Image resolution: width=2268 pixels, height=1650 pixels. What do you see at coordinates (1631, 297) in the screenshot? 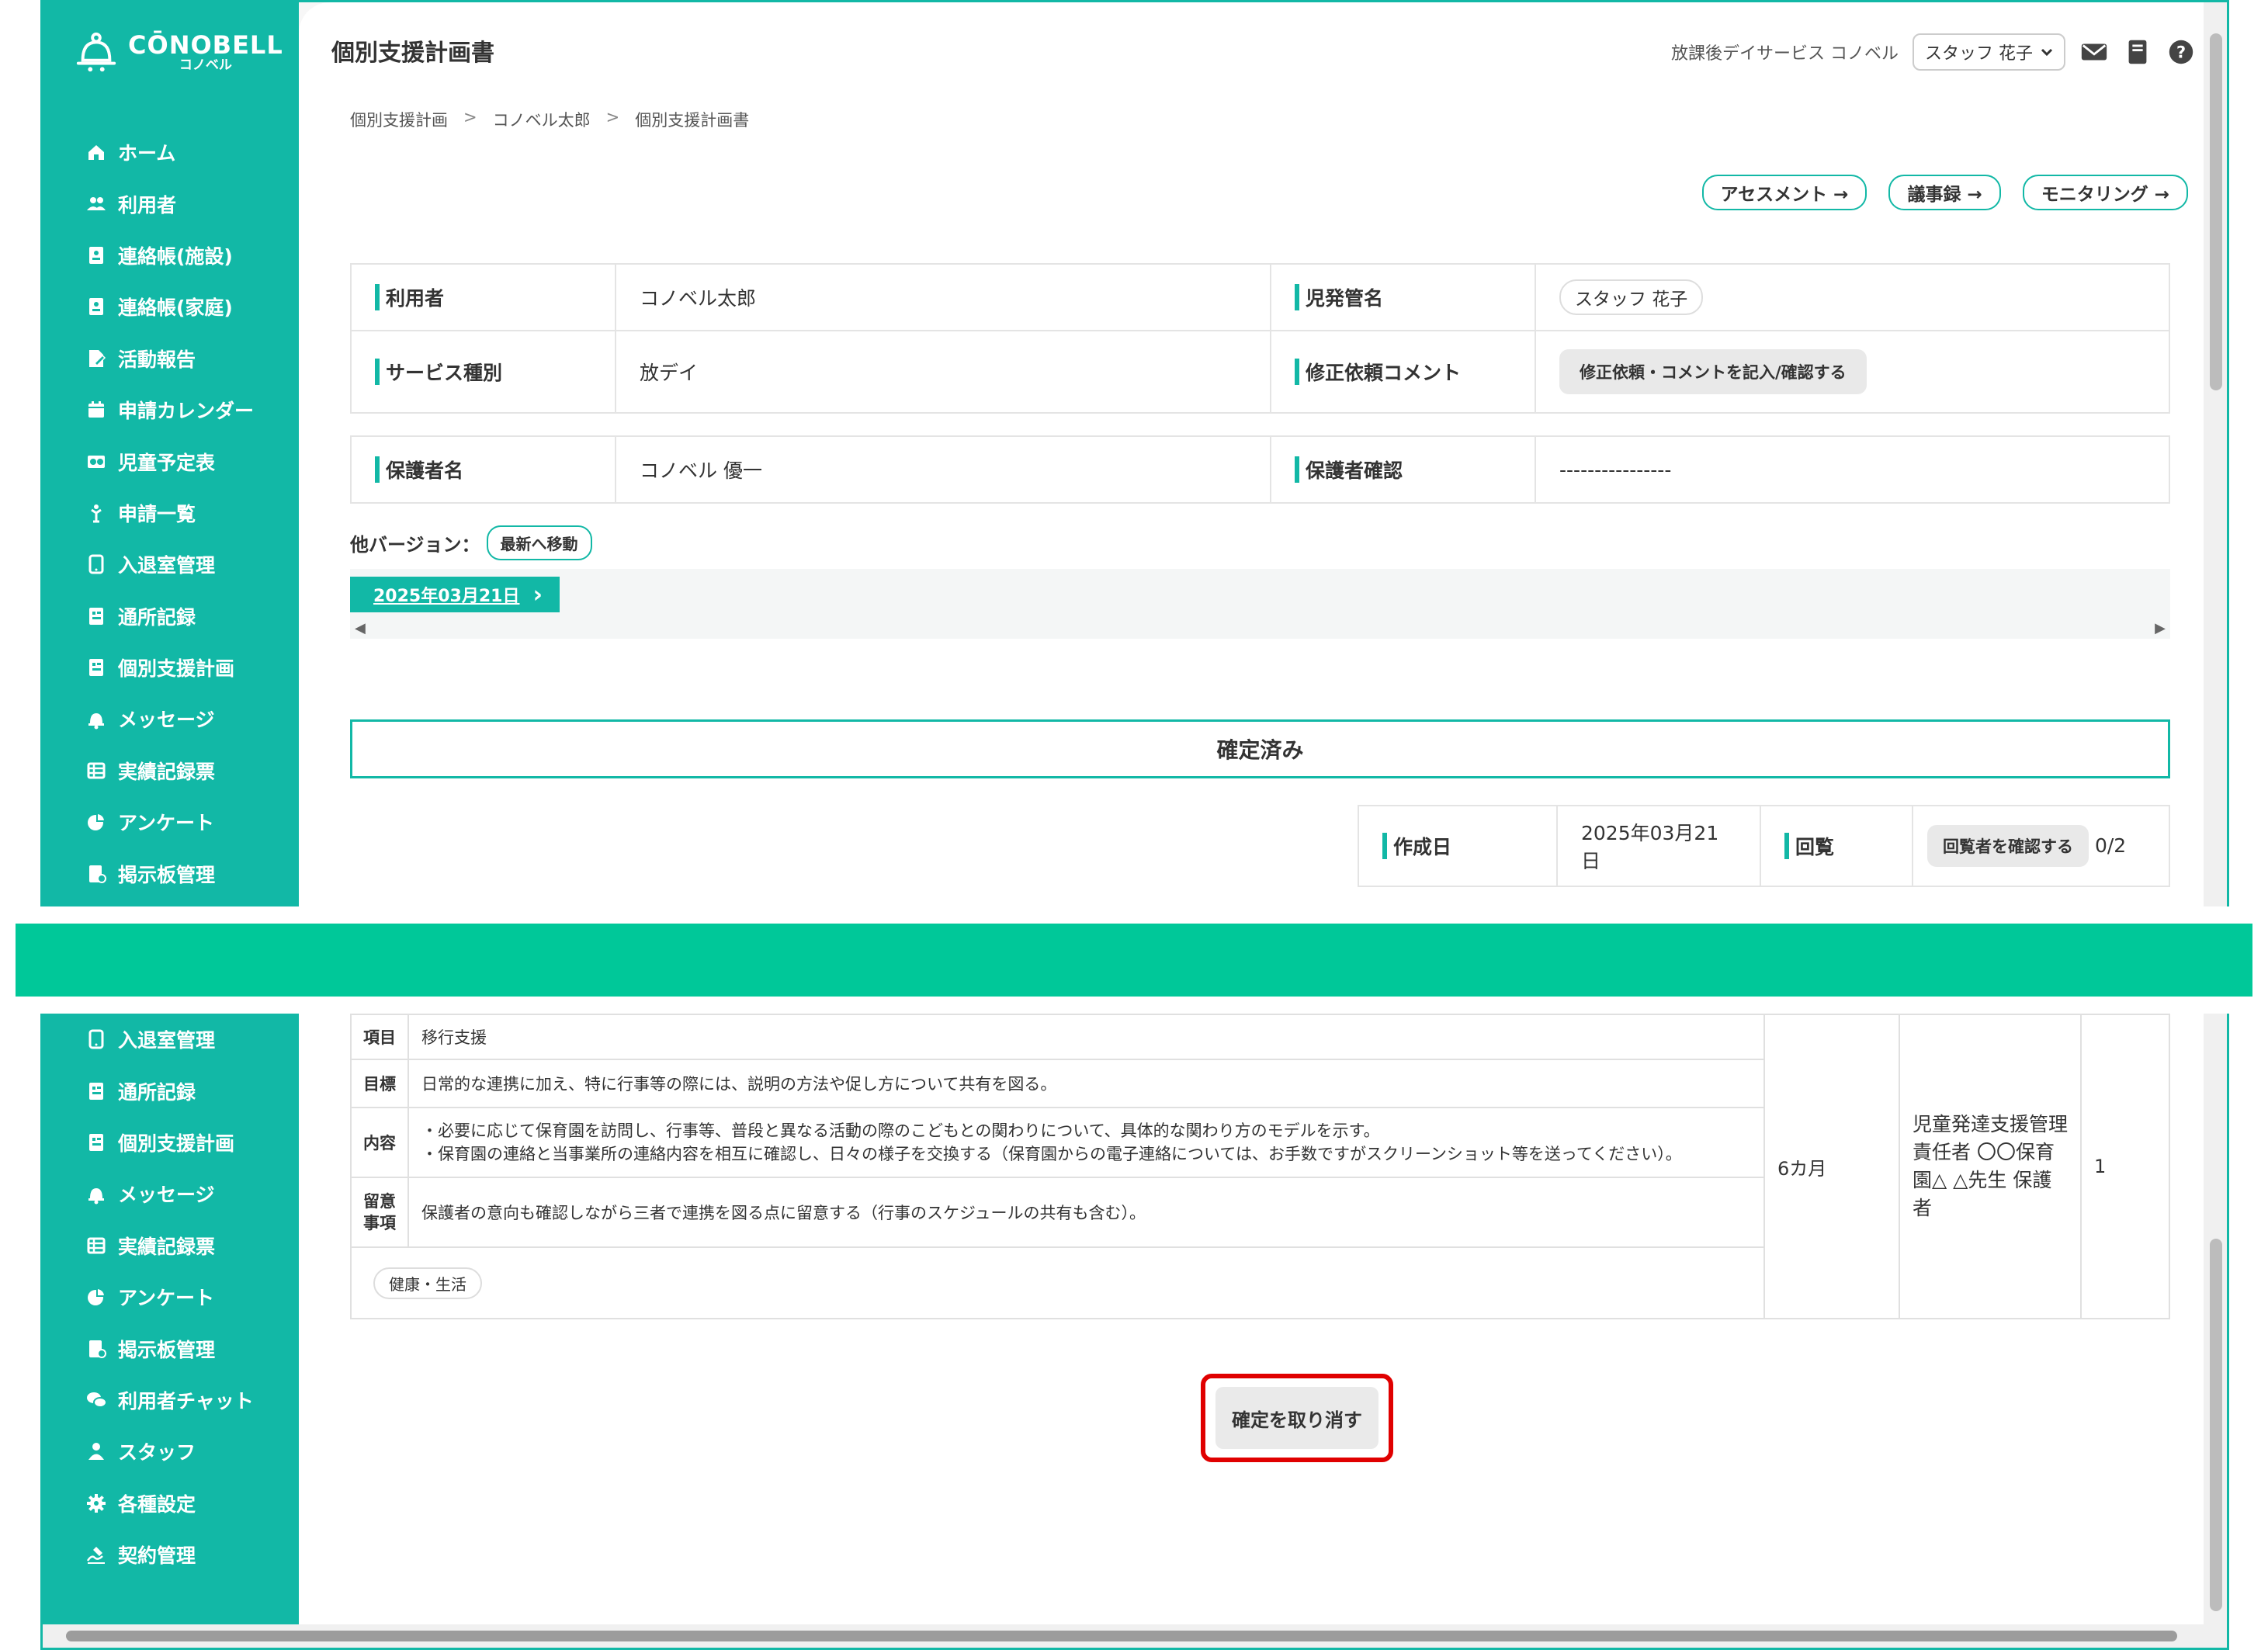
I see `manager-value: スタッフ 花子` at bounding box center [1631, 297].